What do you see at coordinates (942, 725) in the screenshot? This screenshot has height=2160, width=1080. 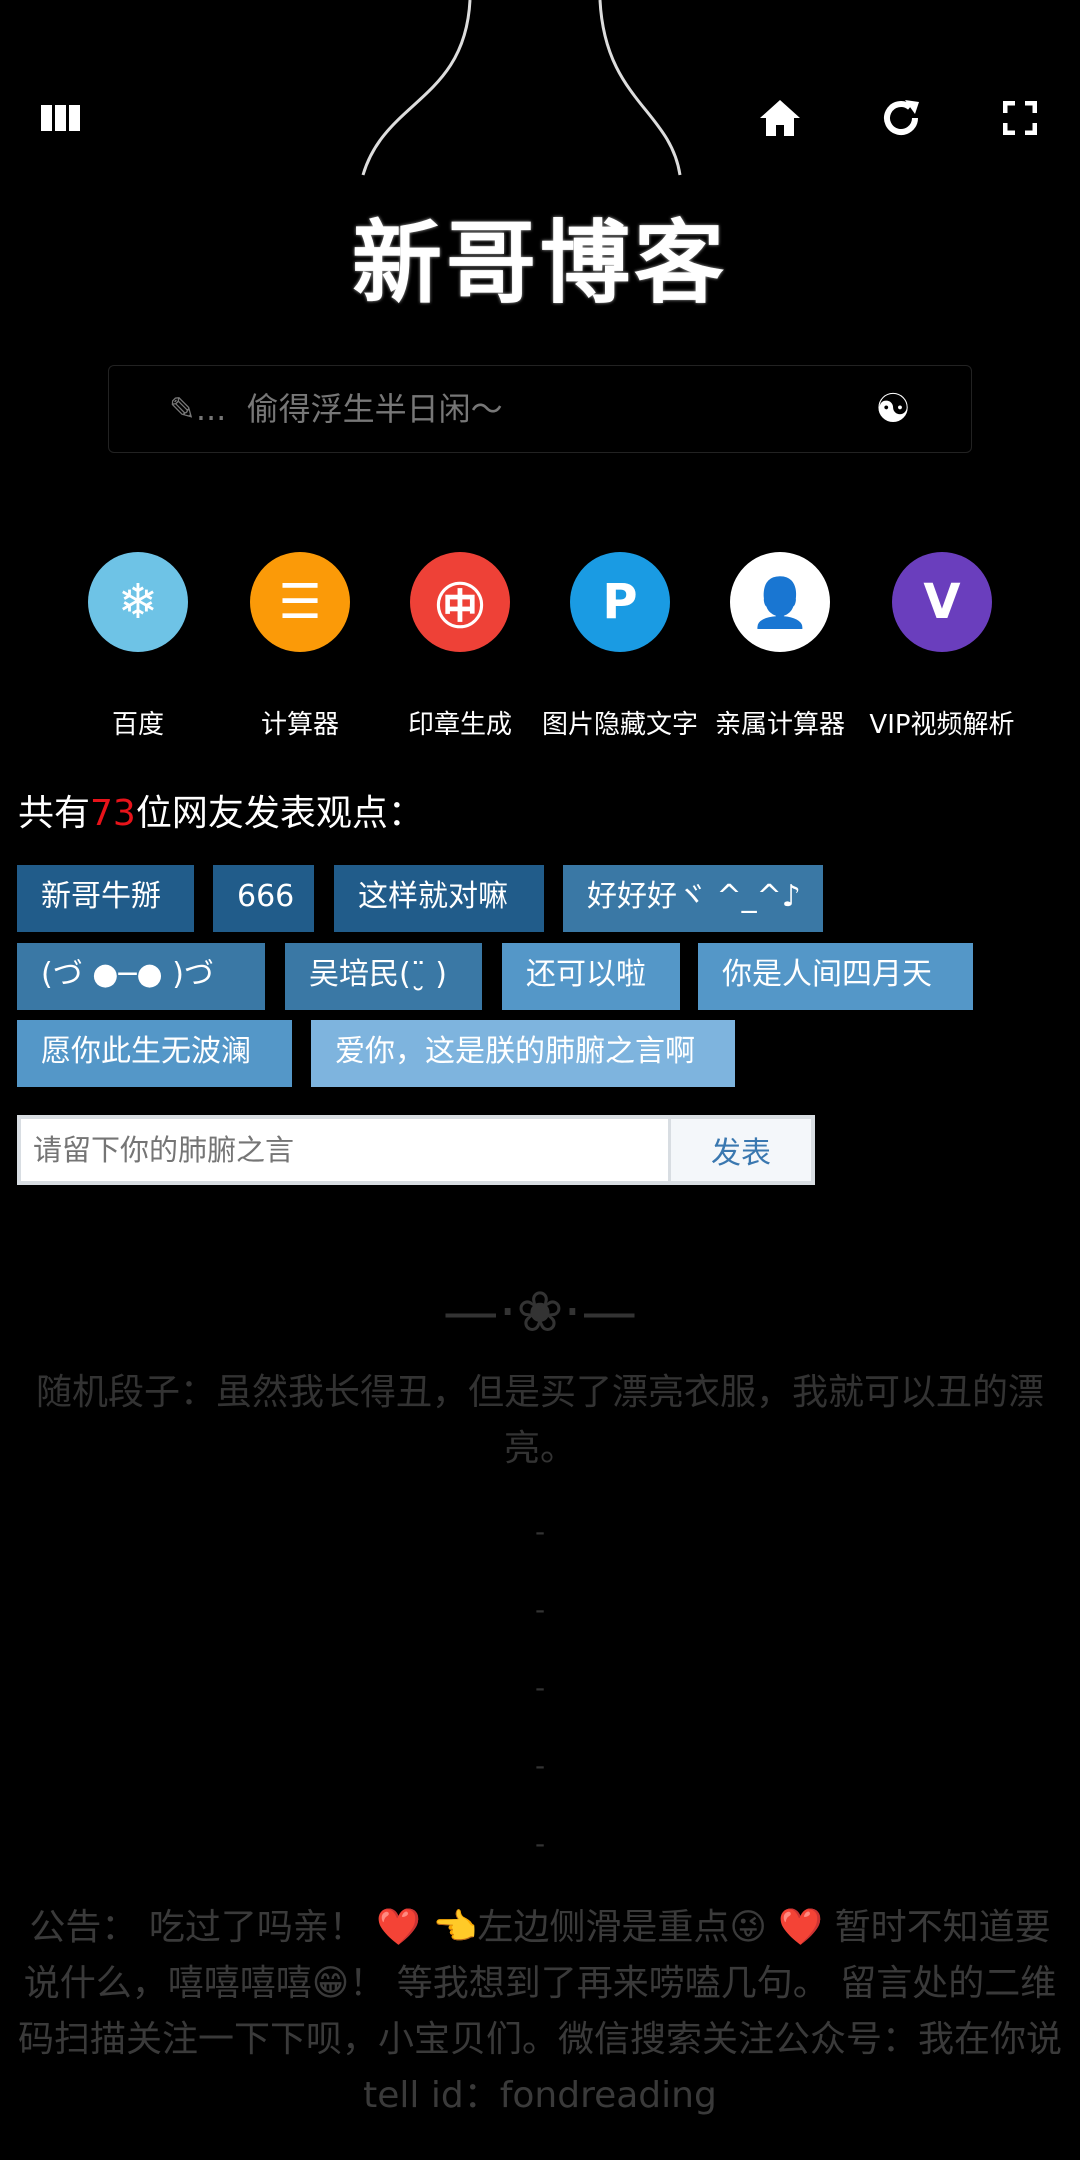 I see `shortcut-label: VIP视频解析` at bounding box center [942, 725].